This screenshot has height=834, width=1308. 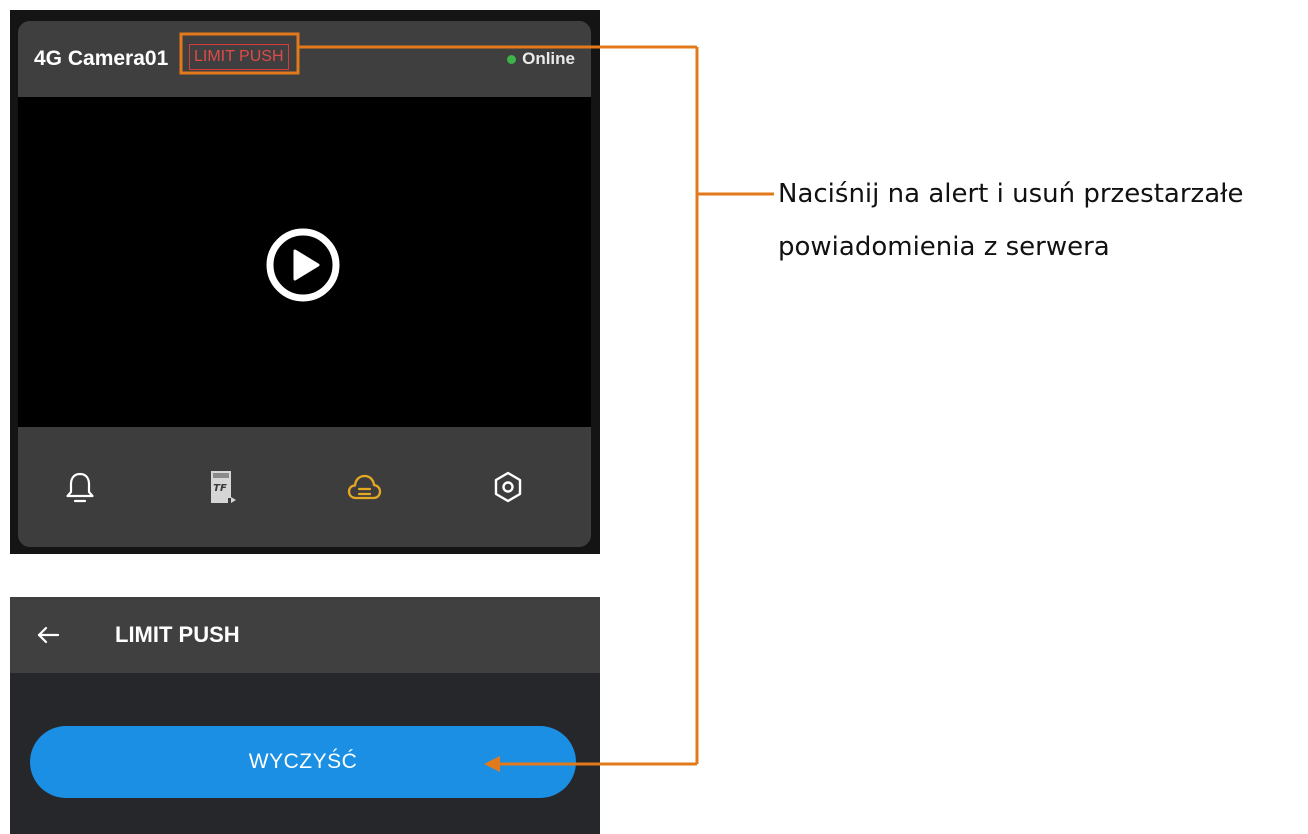 I want to click on online-dot-icon, so click(x=512, y=59).